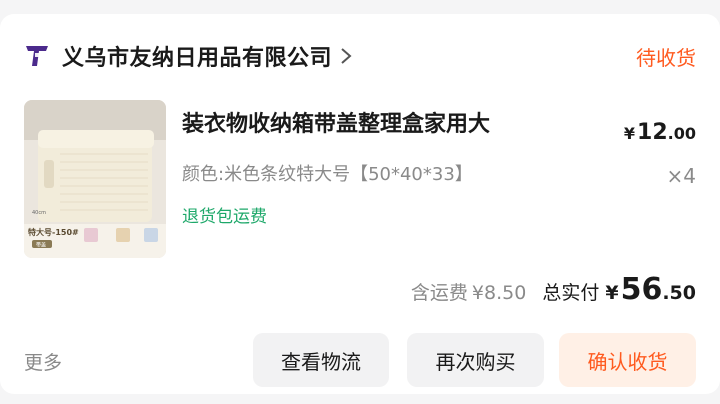  I want to click on product-spec: 颜色:米色条纹特大号【50*40*33】, so click(327, 174).